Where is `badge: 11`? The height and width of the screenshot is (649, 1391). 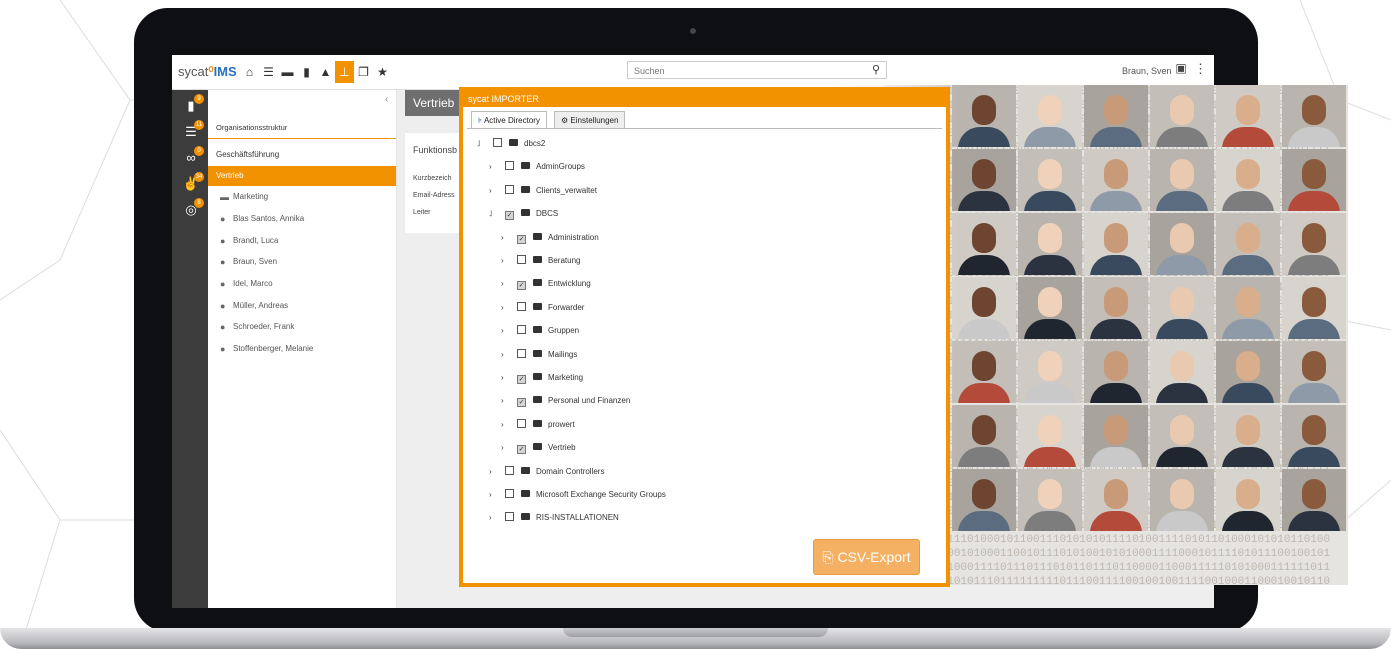
badge: 11 is located at coordinates (199, 125).